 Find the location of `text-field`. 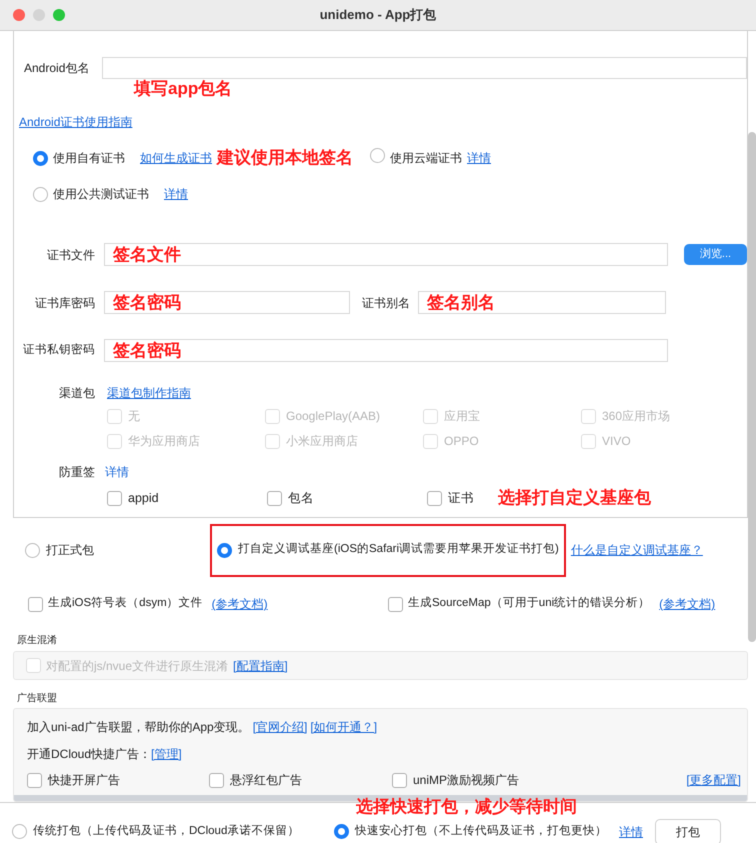

text-field is located at coordinates (424, 68).